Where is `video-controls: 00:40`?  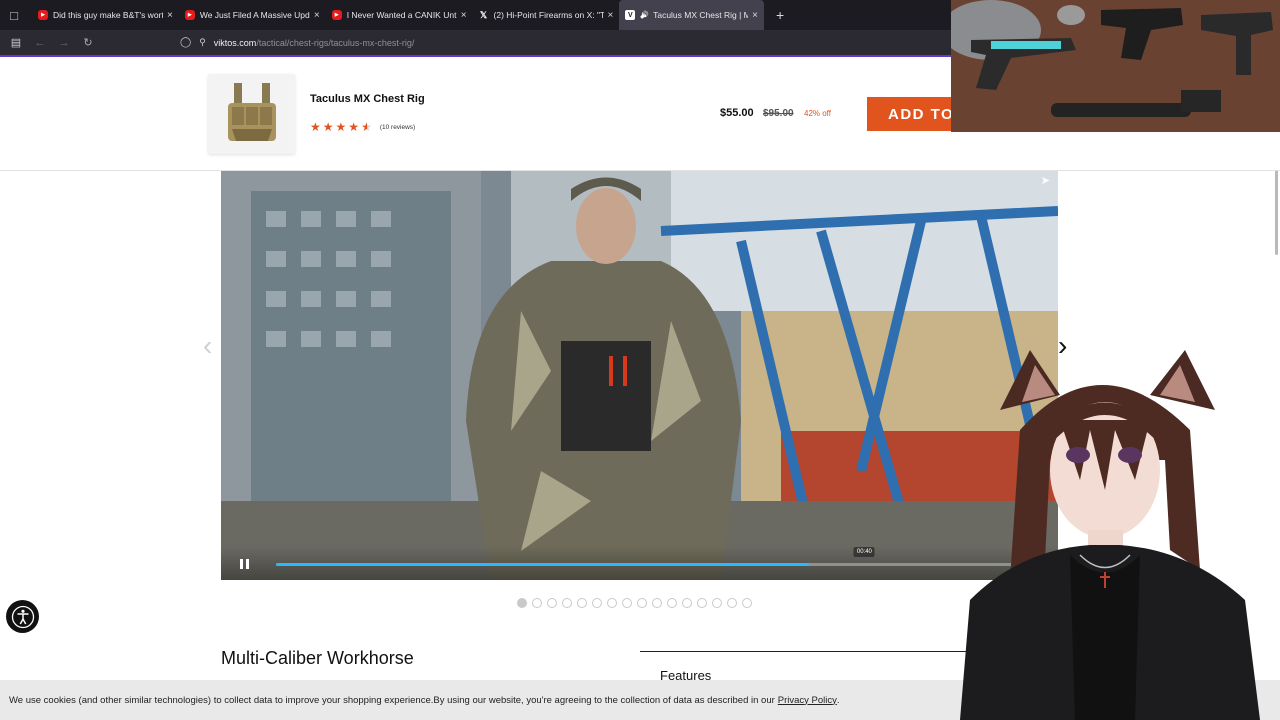
video-controls: 00:40 is located at coordinates (639, 563).